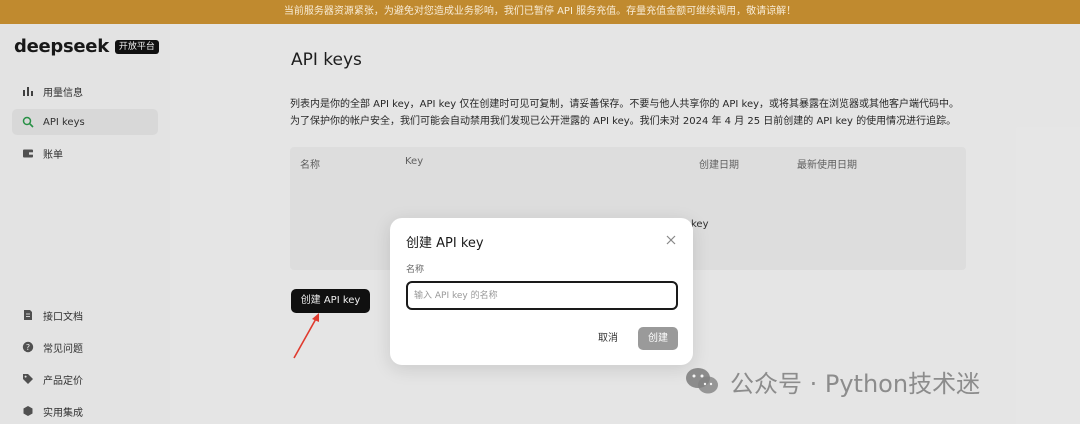 This screenshot has height=424, width=1080. What do you see at coordinates (855, 383) in the screenshot?
I see `watermark-text: 公众号 · Python技术迷` at bounding box center [855, 383].